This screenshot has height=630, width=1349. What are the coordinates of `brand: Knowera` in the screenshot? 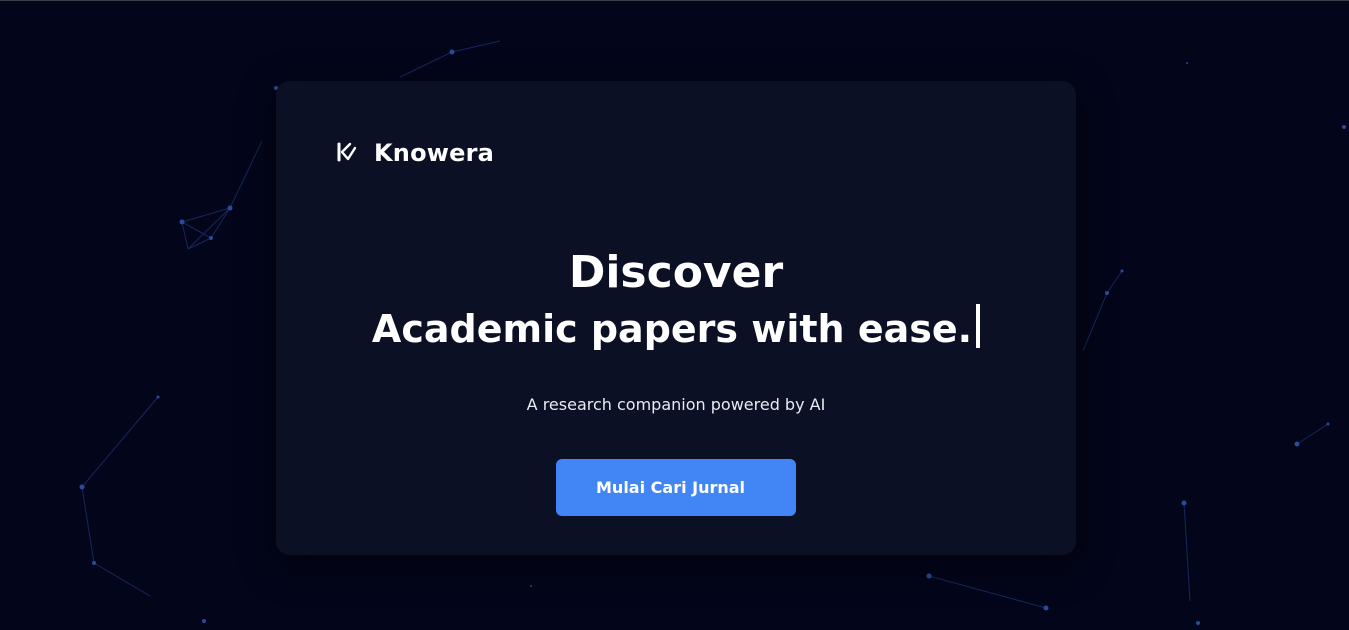 It's located at (415, 153).